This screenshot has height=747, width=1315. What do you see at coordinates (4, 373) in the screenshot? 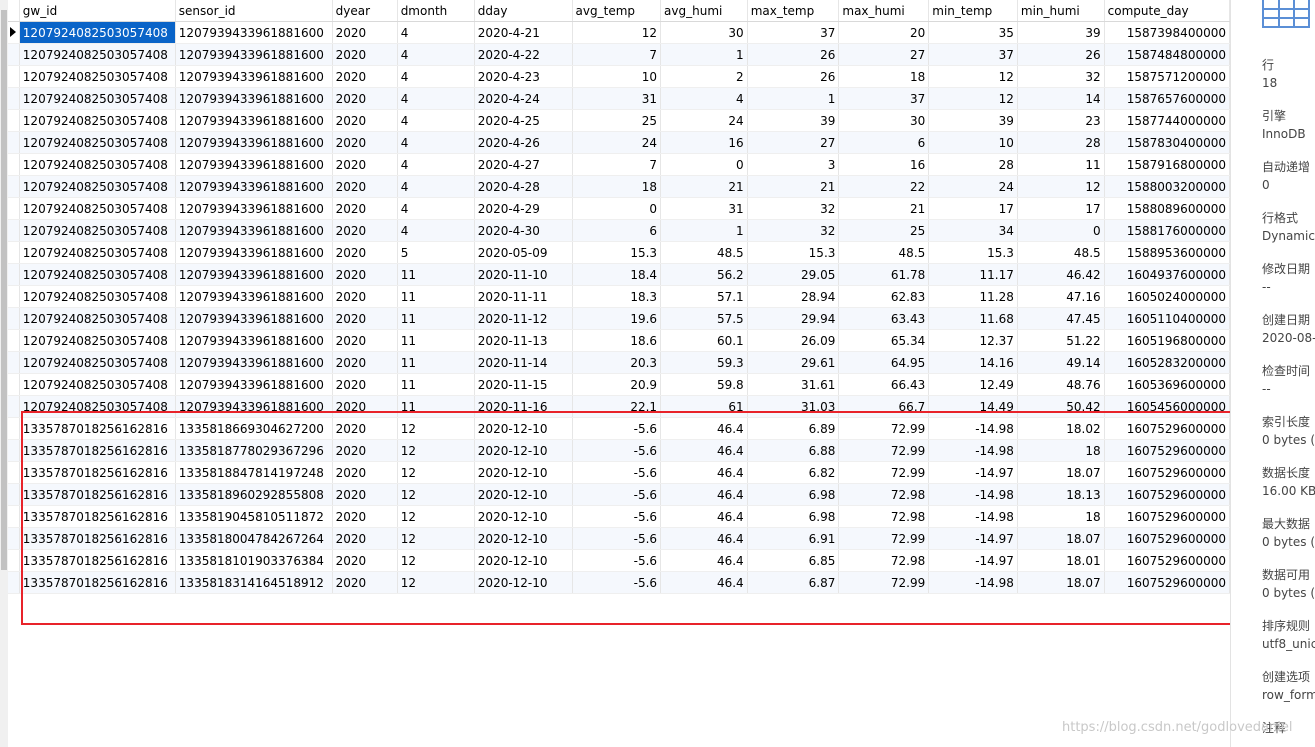
I see `vertical-scrollbar` at bounding box center [4, 373].